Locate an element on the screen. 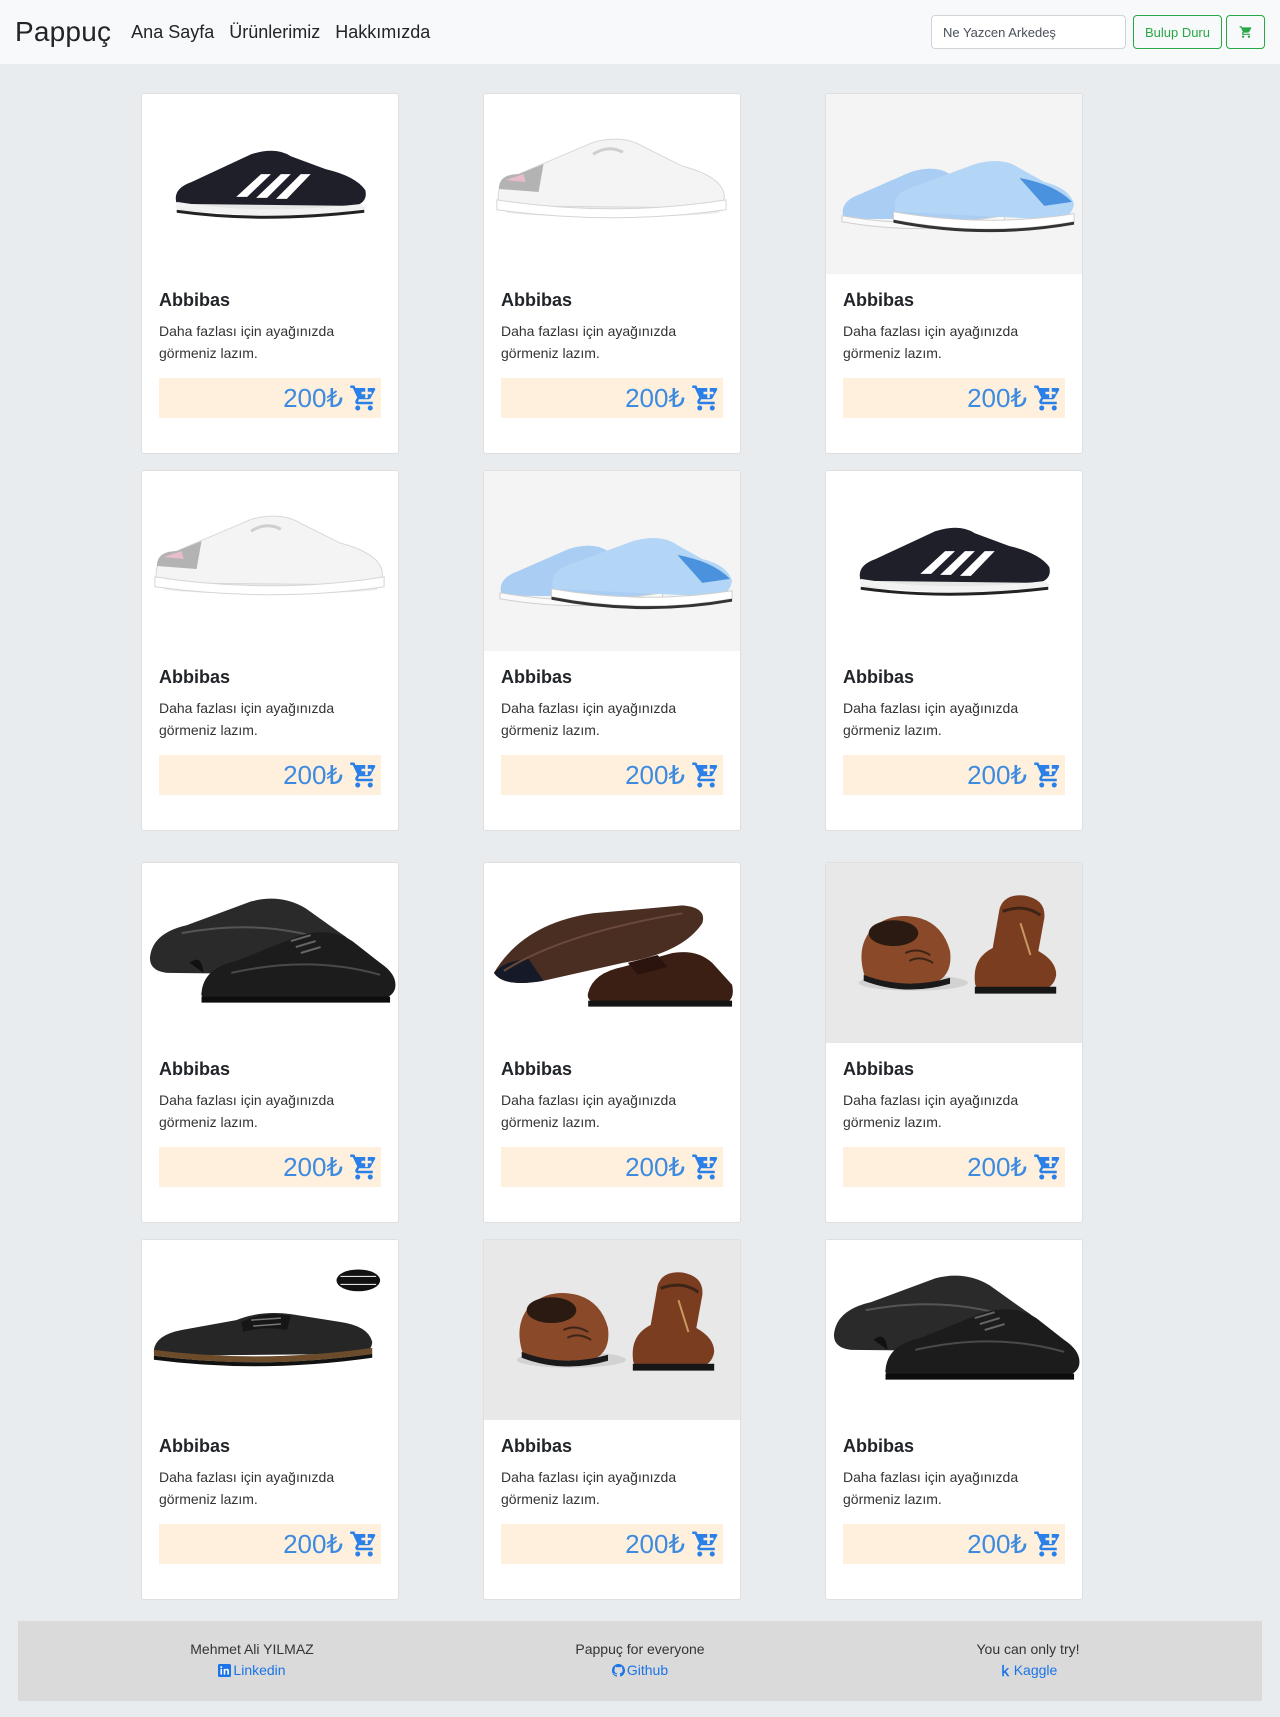 The image size is (1280, 1717). search-input is located at coordinates (1028, 32).